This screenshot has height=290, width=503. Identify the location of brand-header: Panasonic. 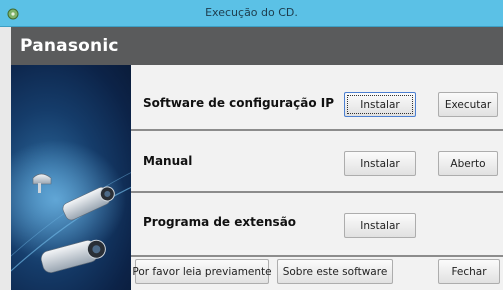
(257, 46).